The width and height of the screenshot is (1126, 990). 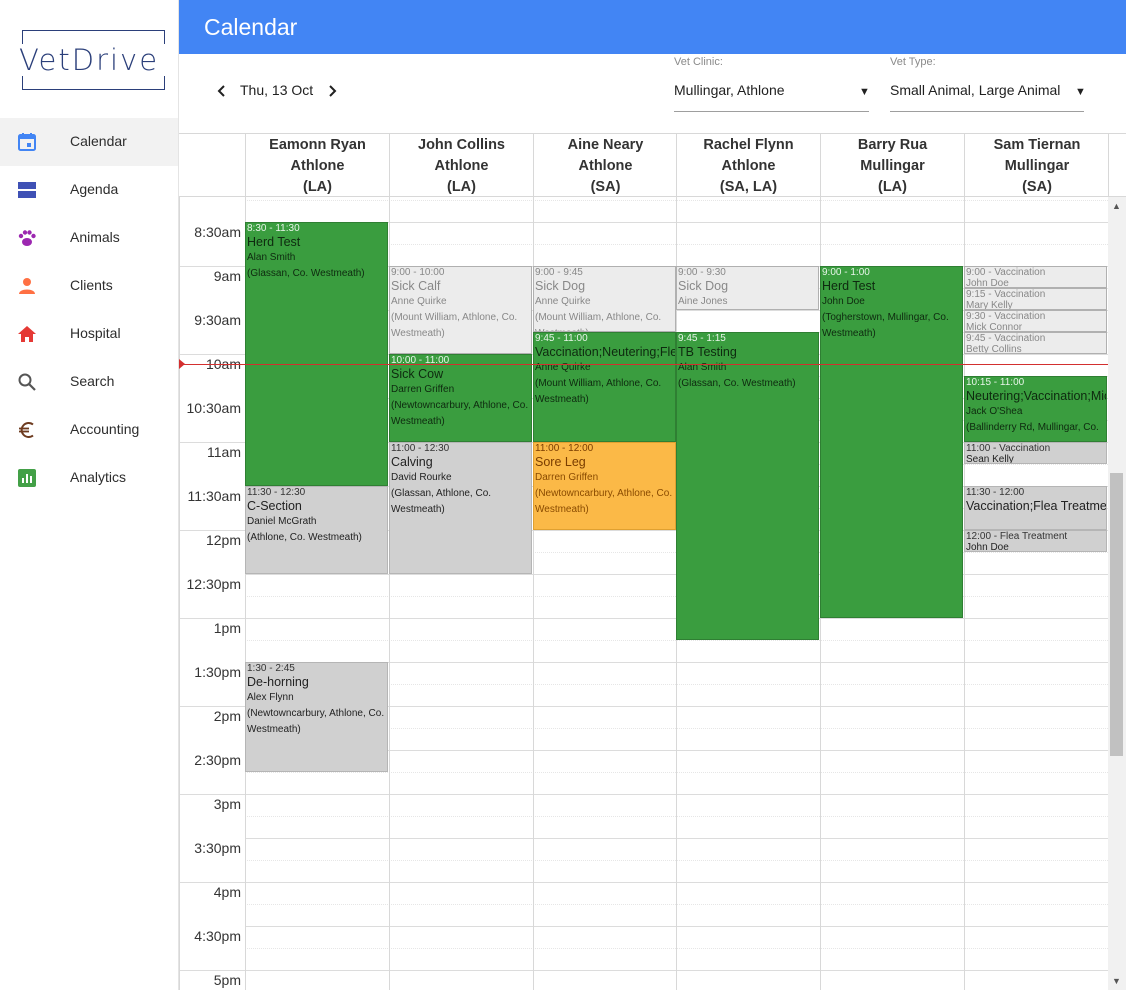 I want to click on appointment-time: 1:30 - 2:45, so click(x=271, y=668).